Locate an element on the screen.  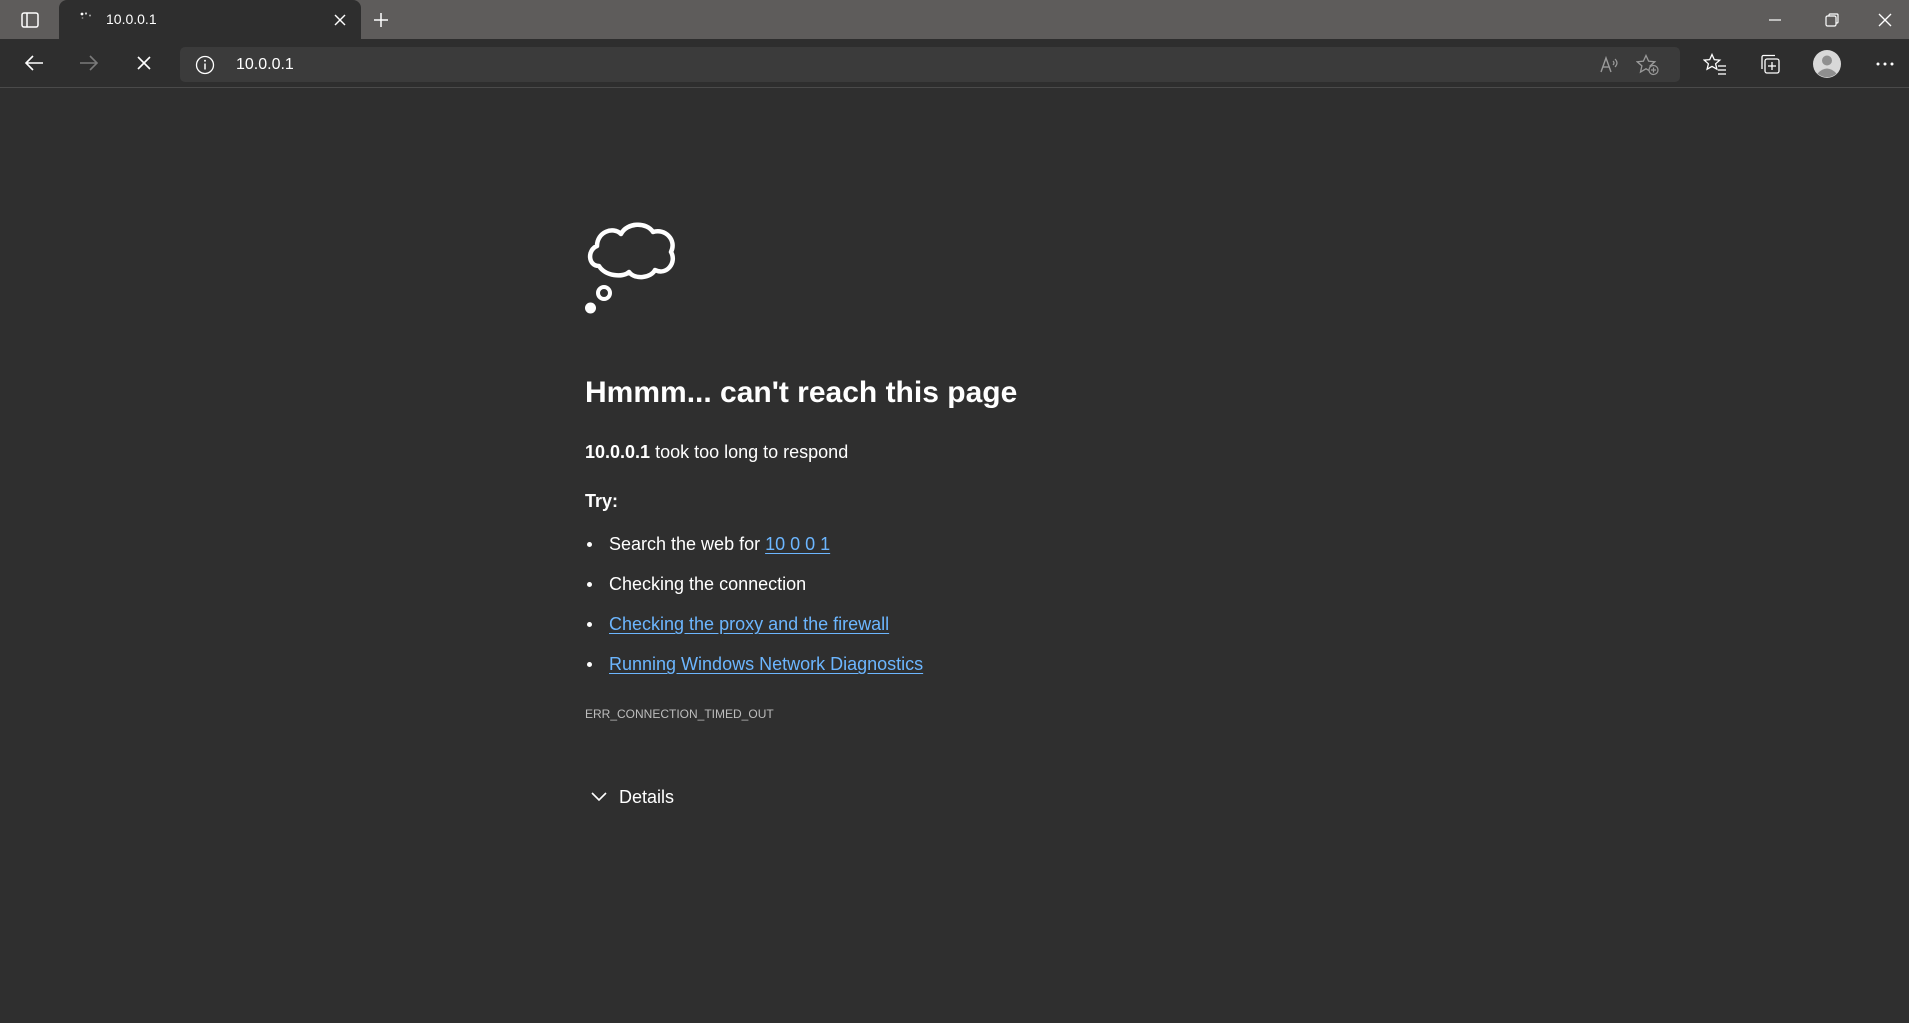
favorites-icon is located at coordinates (1714, 64).